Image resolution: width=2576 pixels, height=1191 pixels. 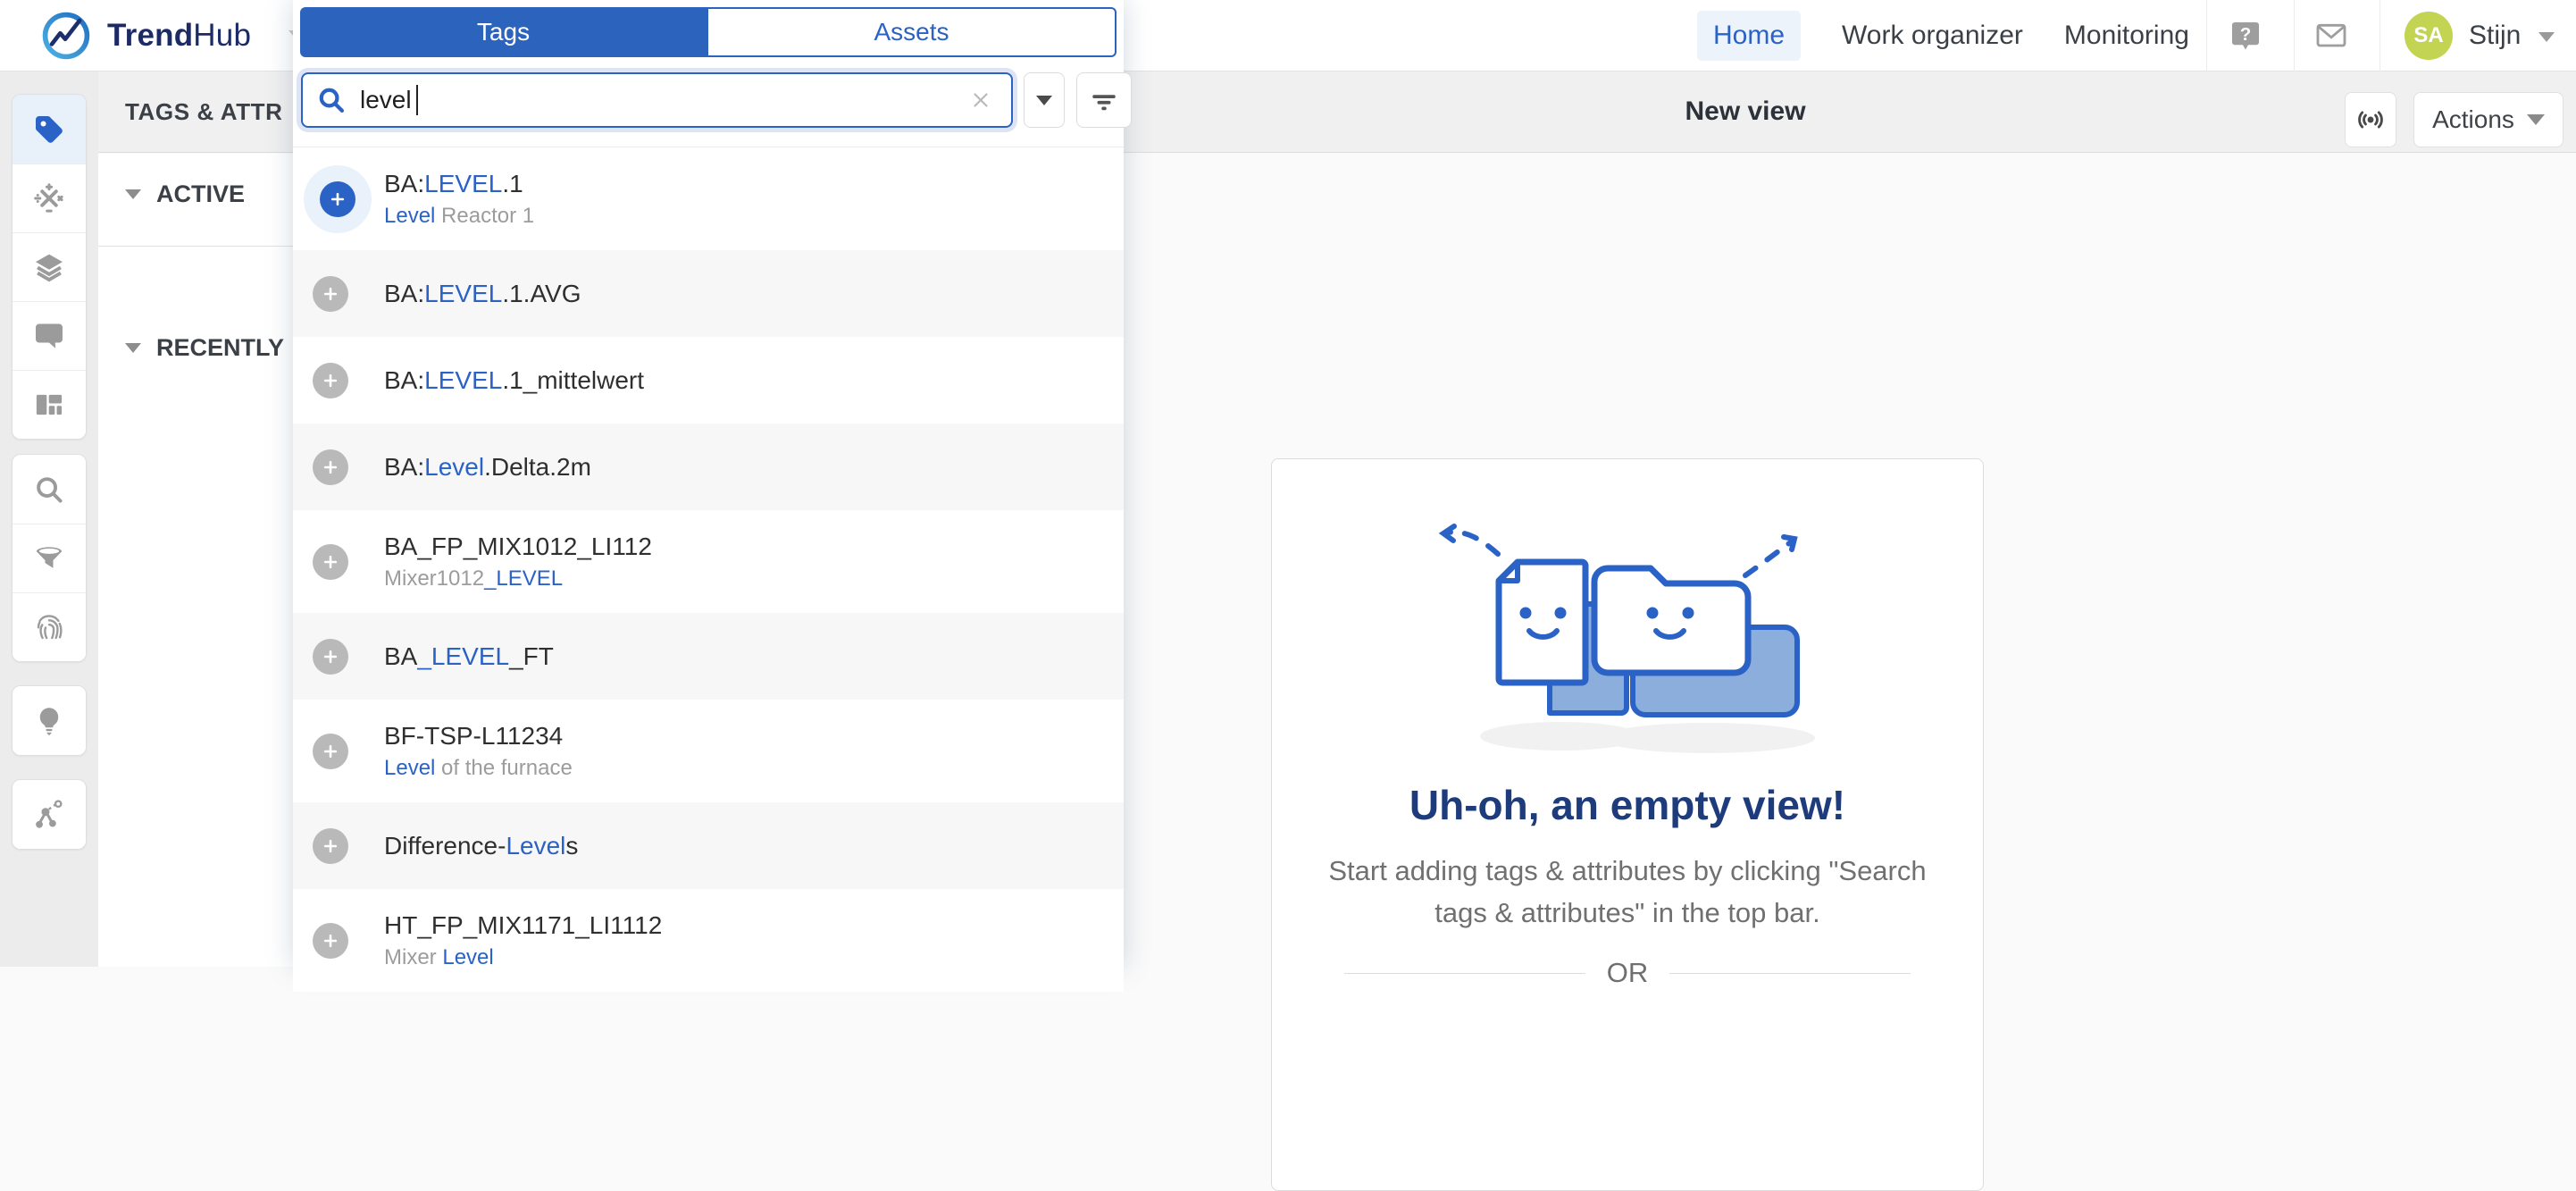 What do you see at coordinates (709, 657) in the screenshot?
I see `search-result-row: BA_LEVEL_FT` at bounding box center [709, 657].